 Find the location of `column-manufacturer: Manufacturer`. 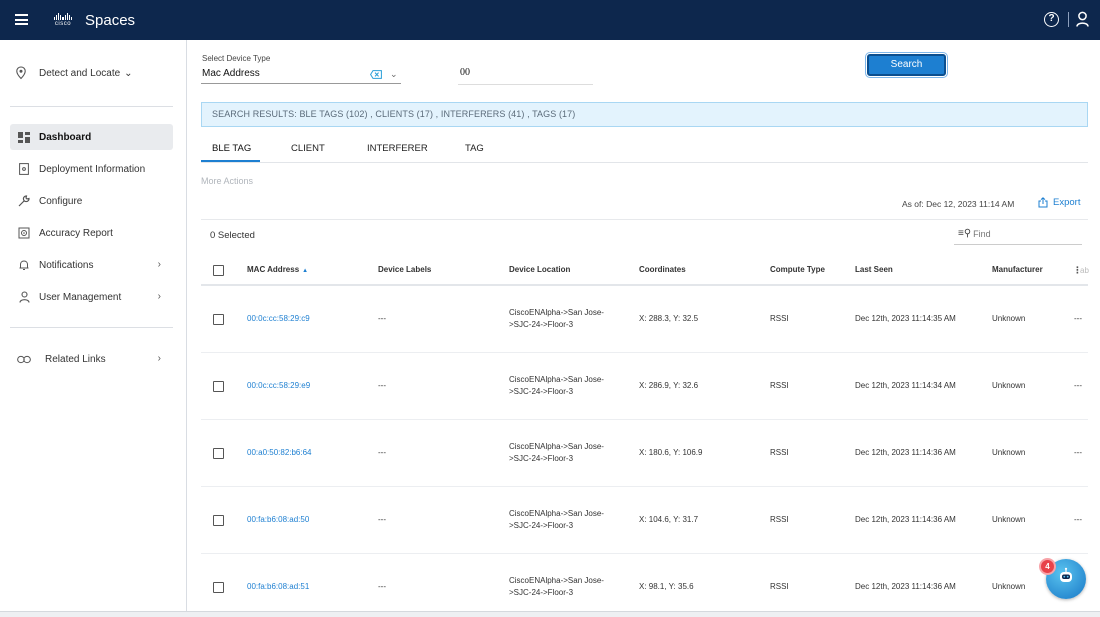

column-manufacturer: Manufacturer is located at coordinates (1017, 269).